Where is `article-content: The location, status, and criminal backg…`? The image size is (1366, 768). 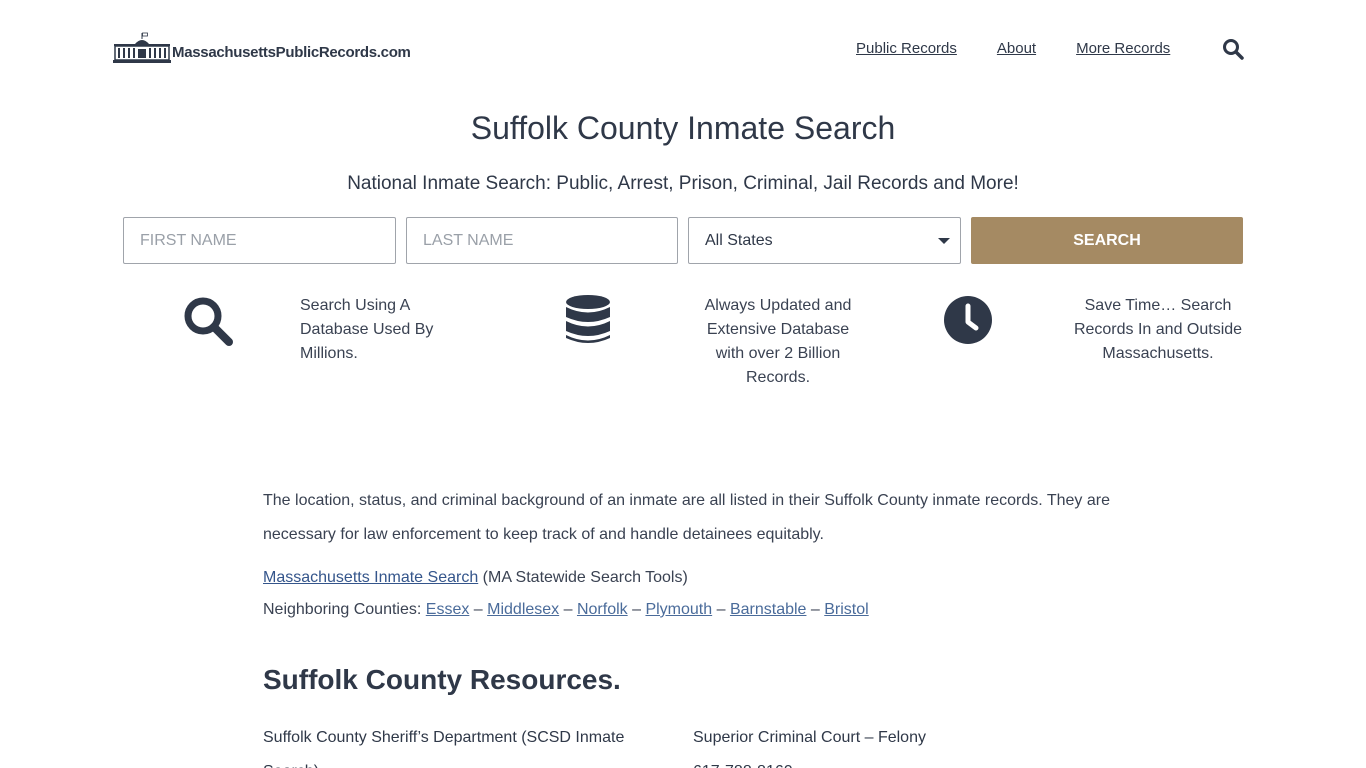
article-content: The location, status, and criminal backg… is located at coordinates (693, 553).